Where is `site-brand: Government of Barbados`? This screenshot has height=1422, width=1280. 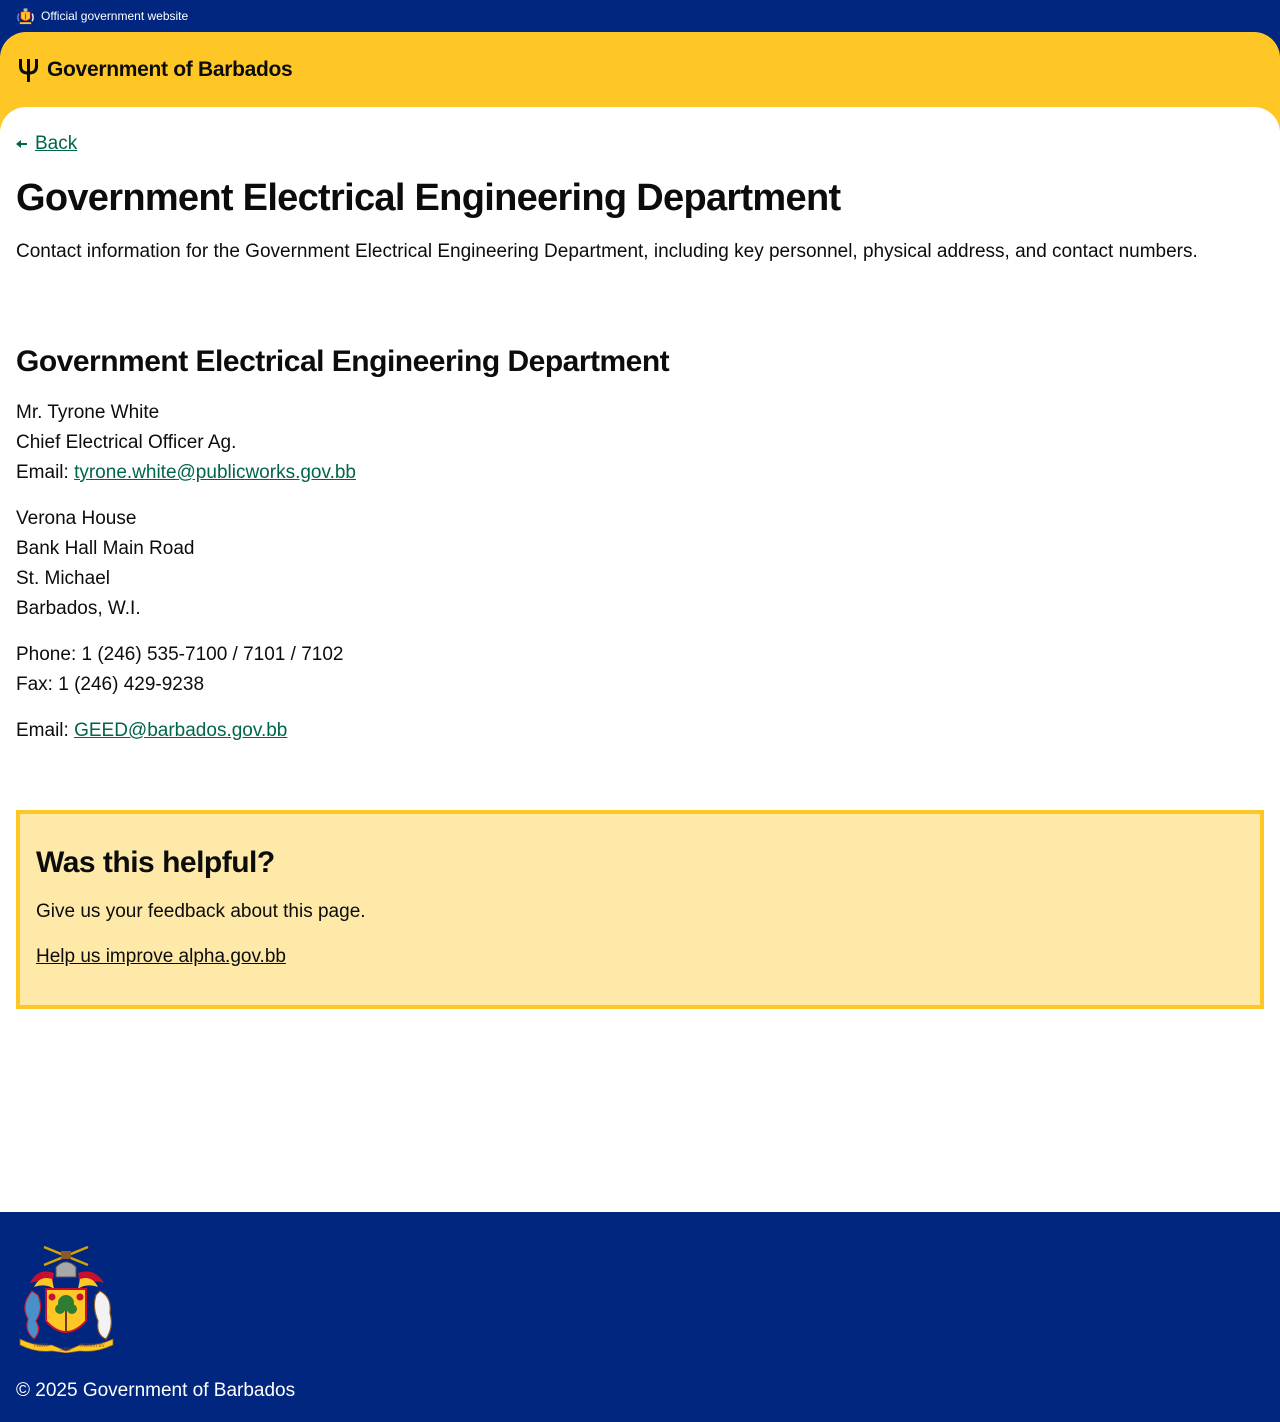
site-brand: Government of Barbados is located at coordinates (154, 69).